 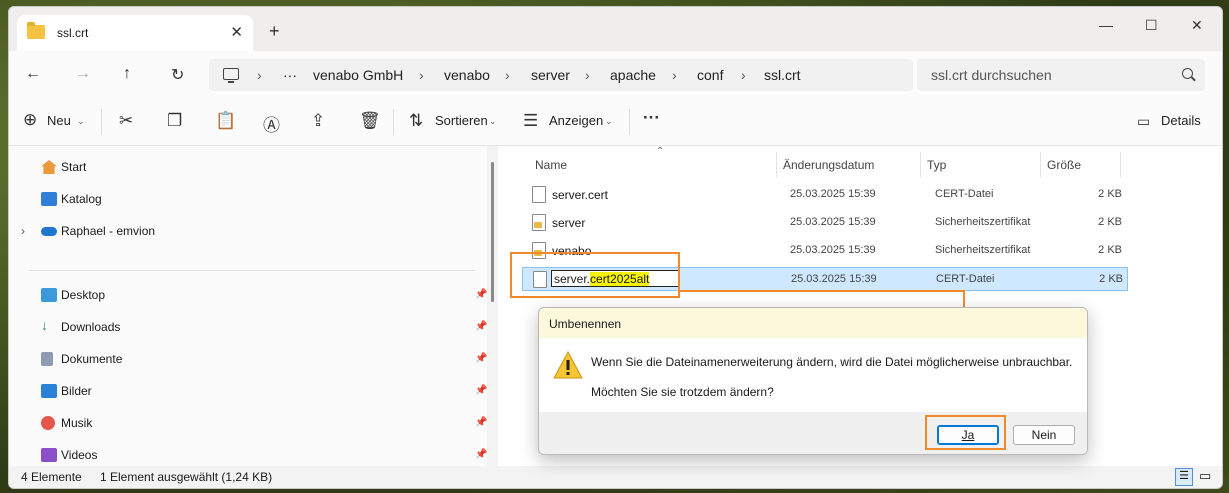 I want to click on breadcrumb-ssl-crt: ssl.crt, so click(x=782, y=75).